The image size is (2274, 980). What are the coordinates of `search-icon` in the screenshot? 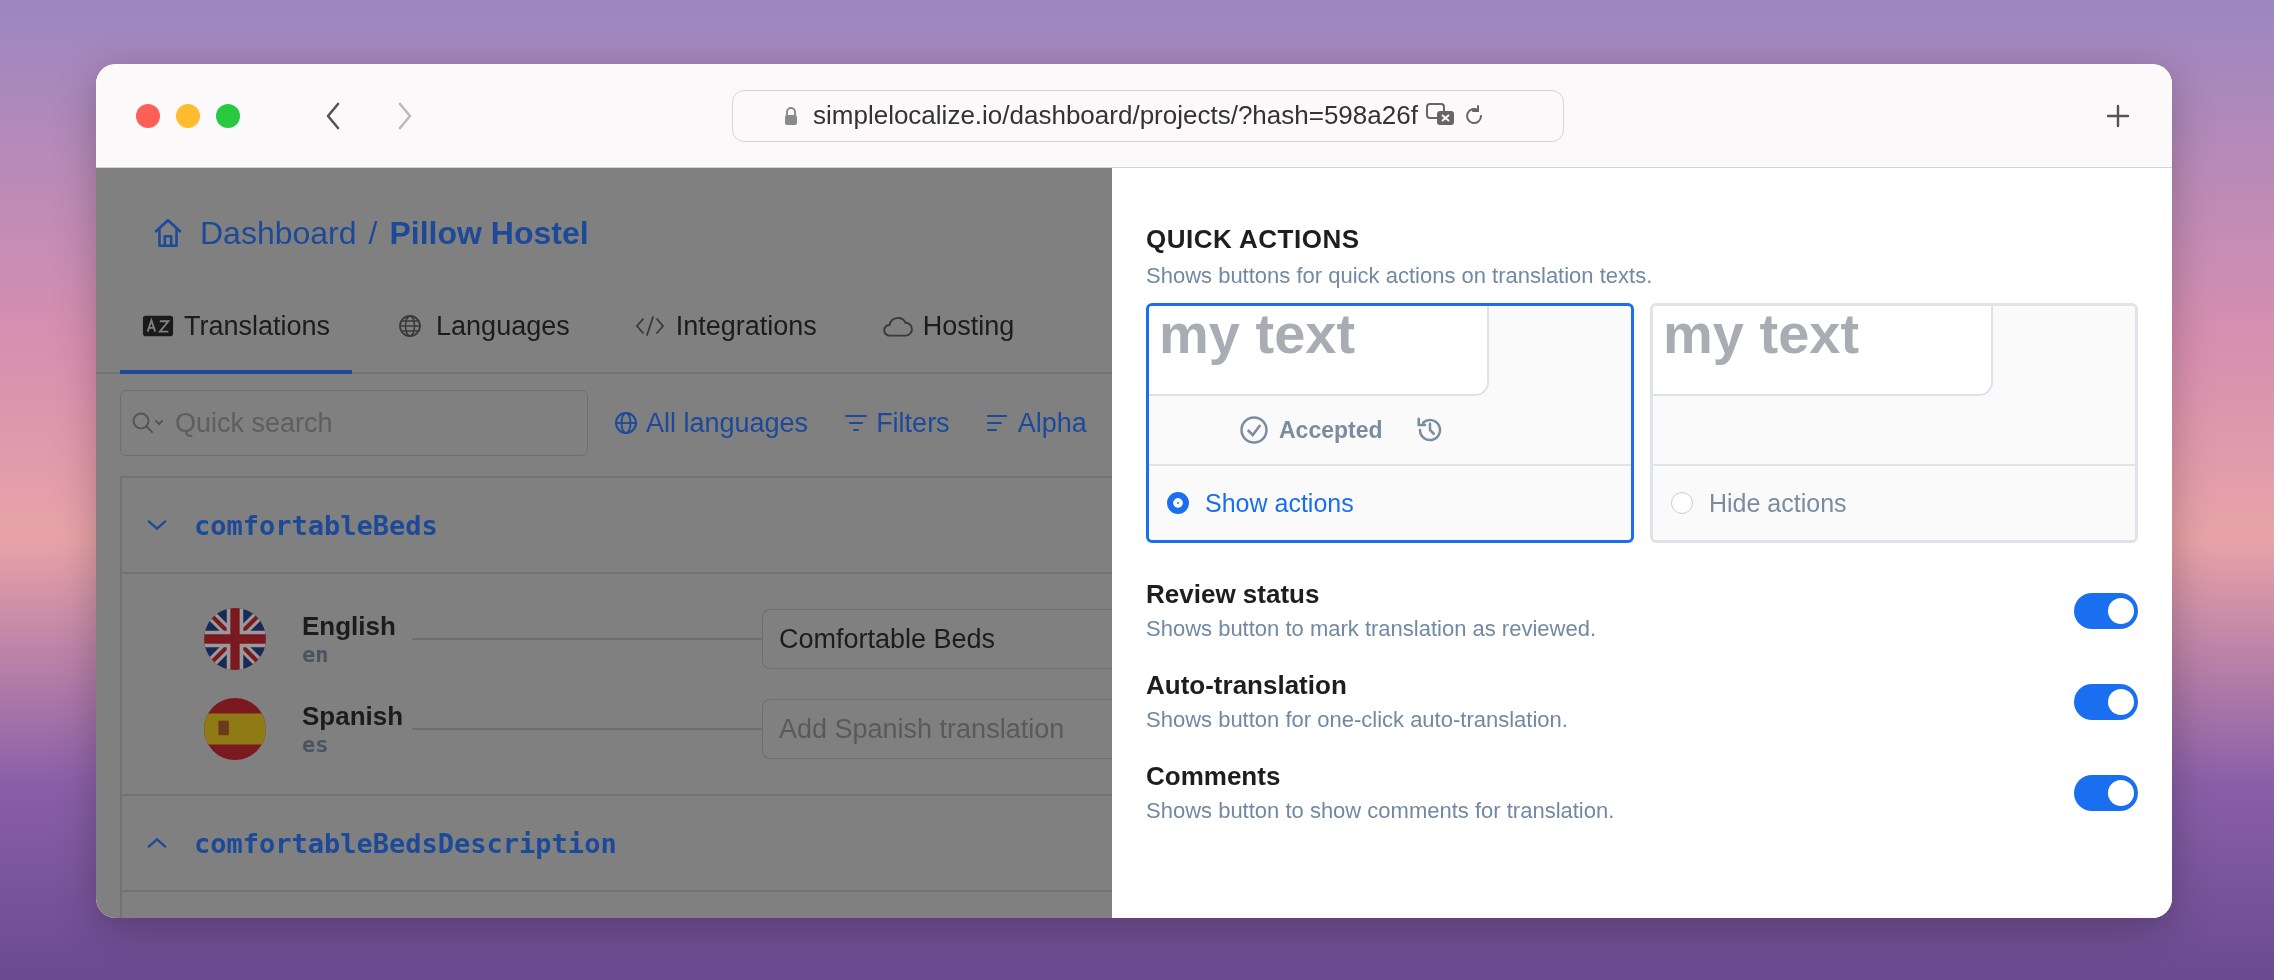 It's located at (148, 423).